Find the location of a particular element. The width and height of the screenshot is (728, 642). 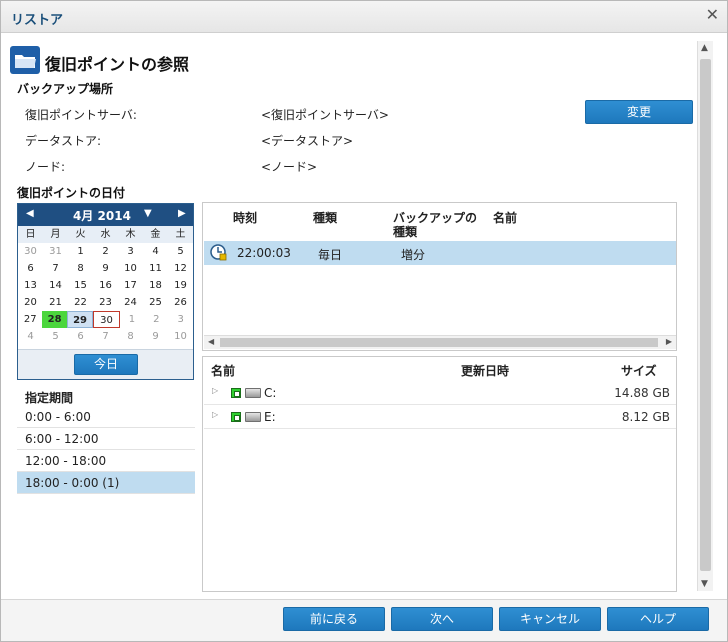

calendar-day: 18 is located at coordinates (155, 285).